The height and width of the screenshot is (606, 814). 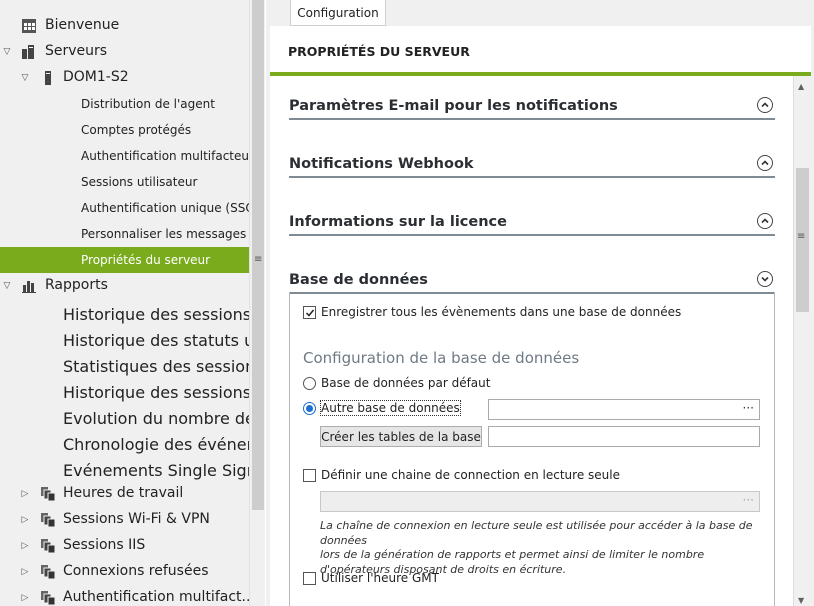 I want to click on tree-item: Comptes protégés, so click(x=124, y=130).